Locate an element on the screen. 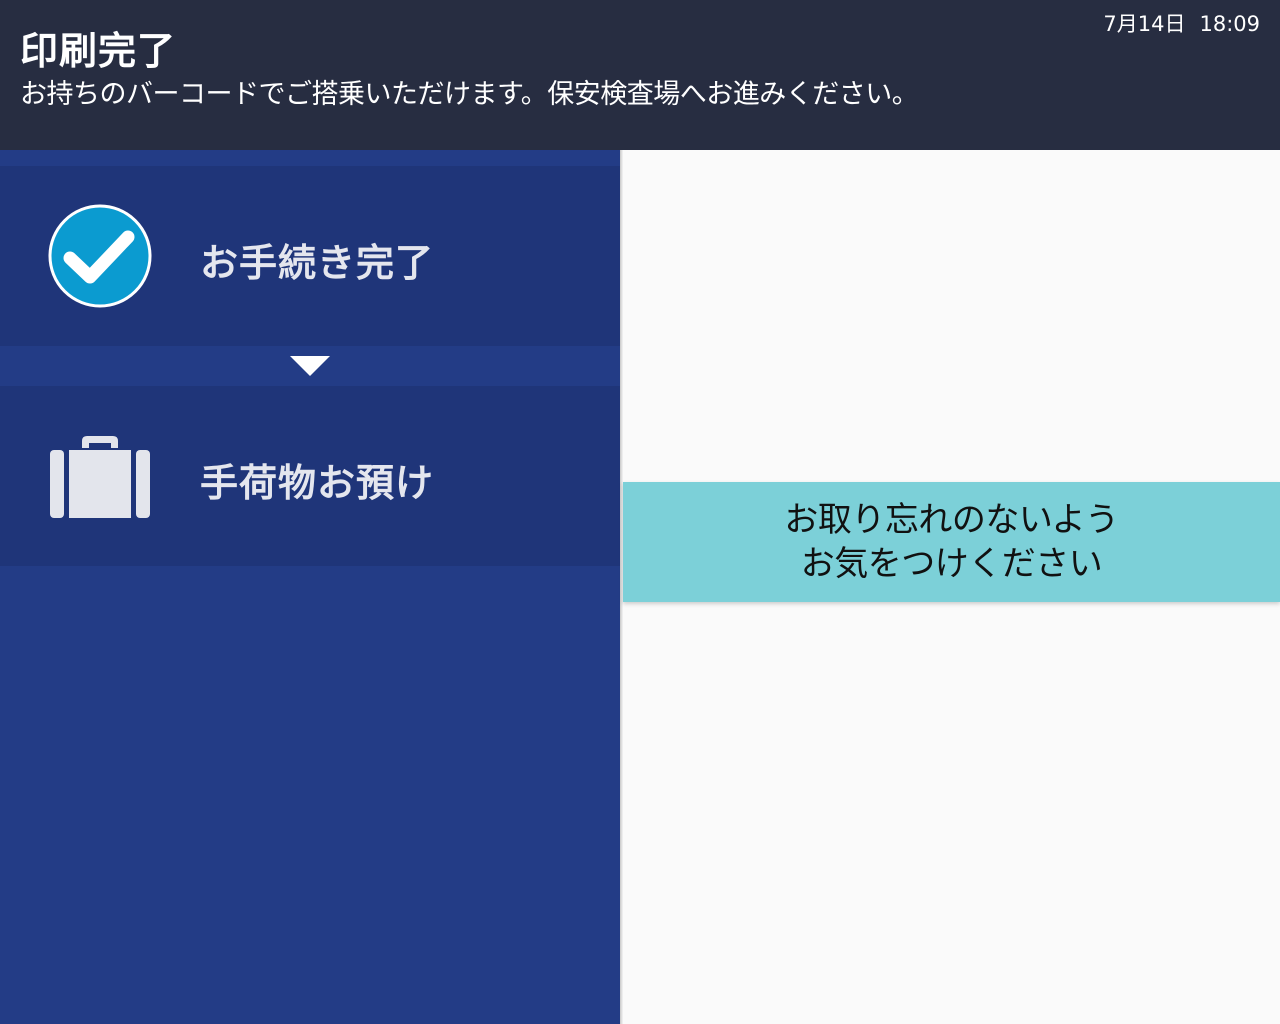 The image size is (1280, 1024). step-label-checkin-complete: お手続き完了 is located at coordinates (317, 263).